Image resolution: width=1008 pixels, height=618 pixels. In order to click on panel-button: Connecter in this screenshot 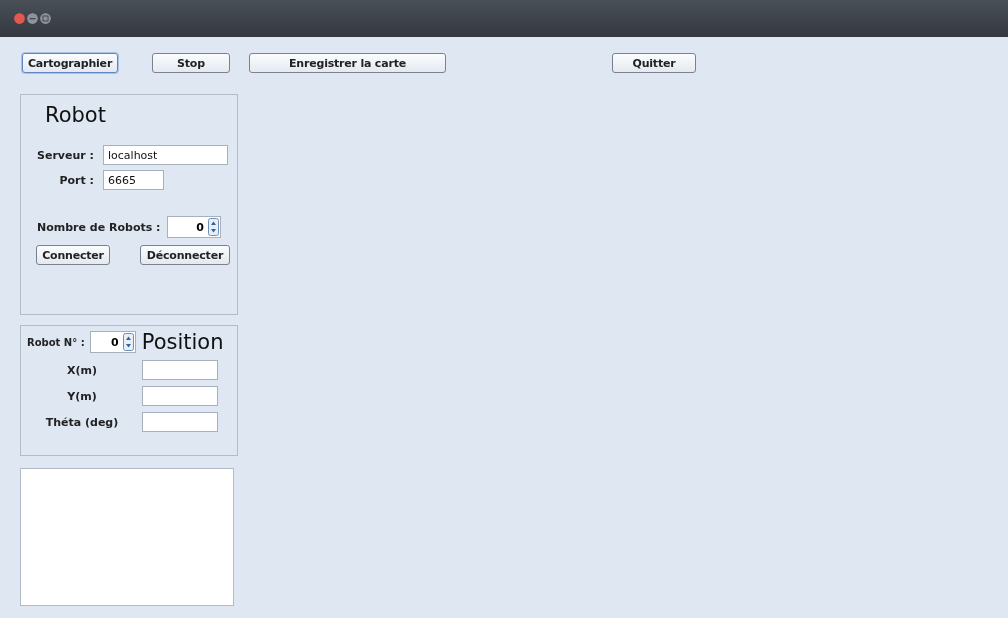, I will do `click(73, 255)`.